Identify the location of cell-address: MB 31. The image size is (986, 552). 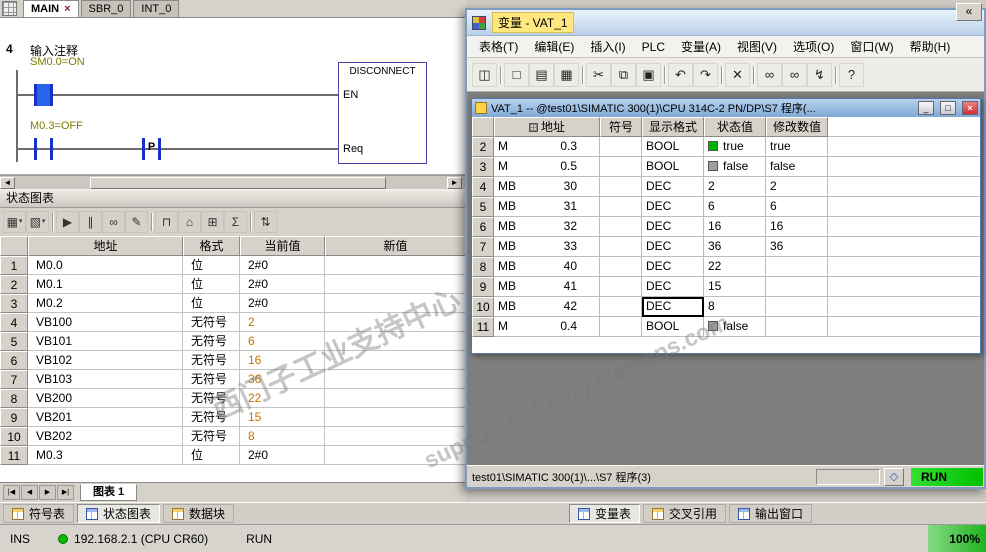
(547, 207).